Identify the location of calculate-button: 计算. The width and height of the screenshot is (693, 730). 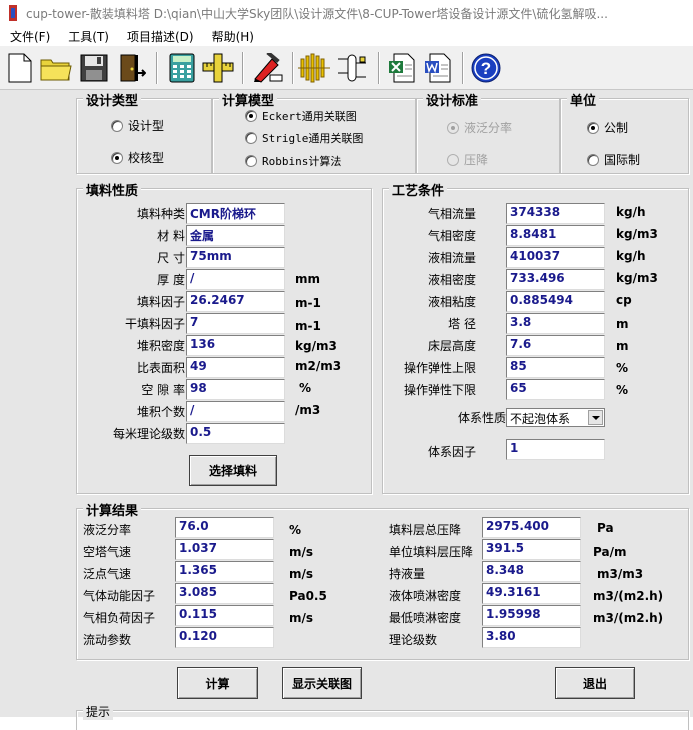
(217, 683).